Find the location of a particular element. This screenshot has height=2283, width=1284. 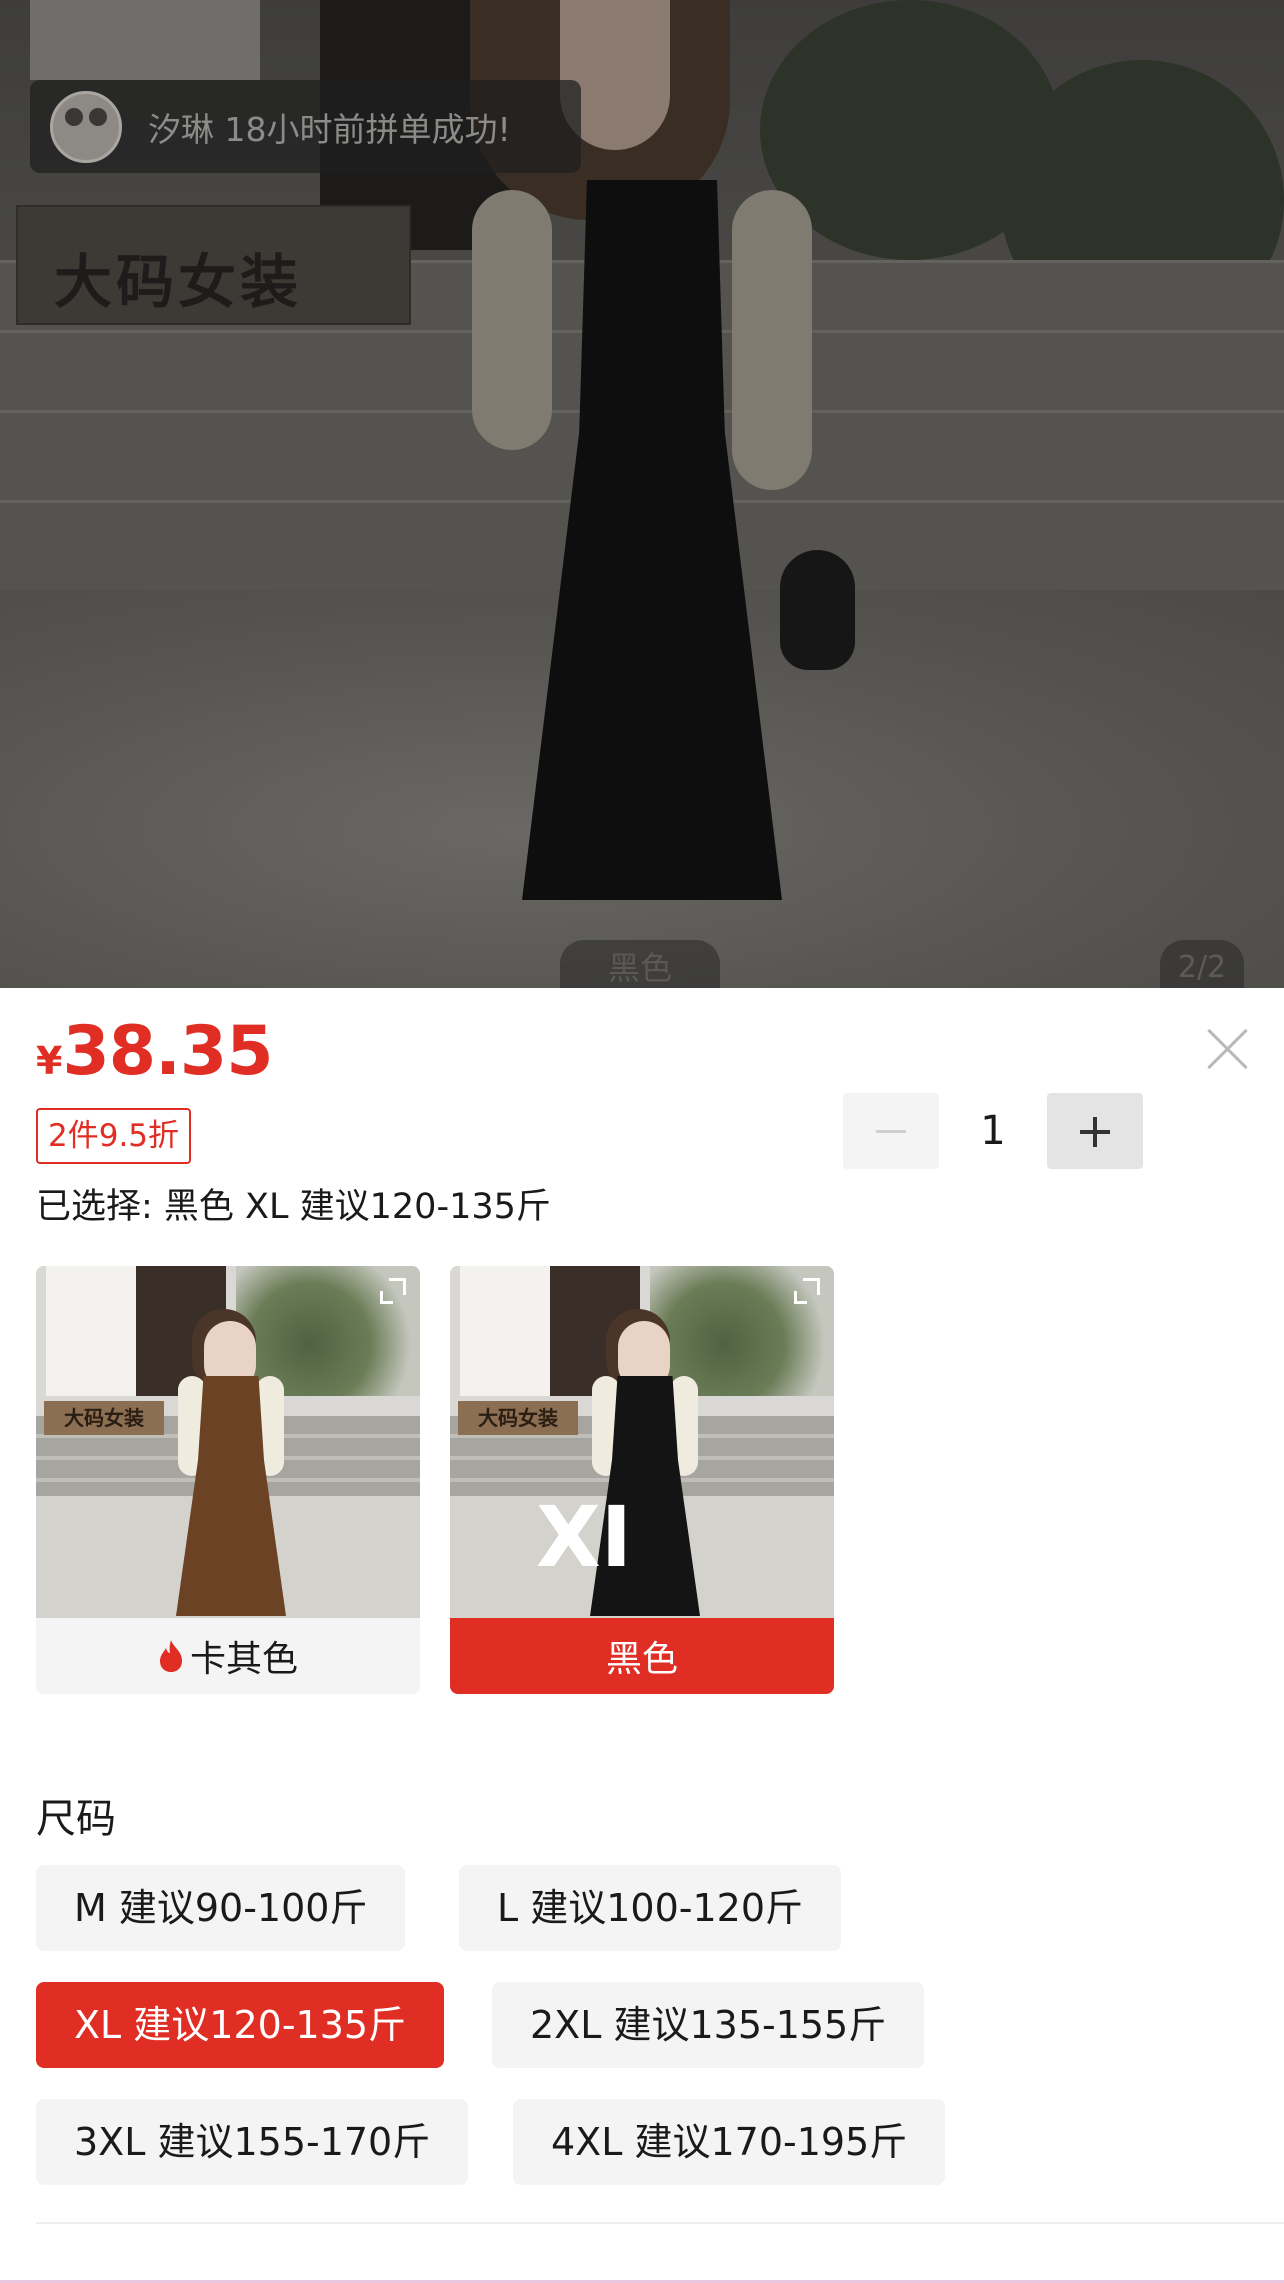

color-thumbnail: 大码女装 is located at coordinates (228, 1442).